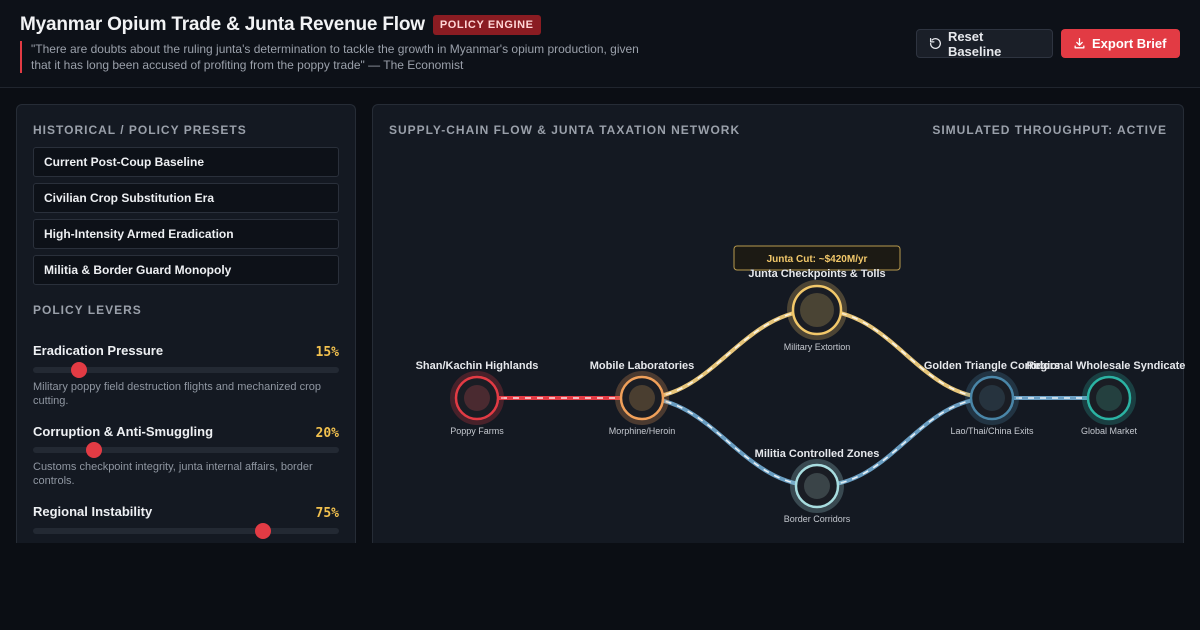 This screenshot has height=630, width=1200. I want to click on node-subtitle: Poppy Farms, so click(477, 431).